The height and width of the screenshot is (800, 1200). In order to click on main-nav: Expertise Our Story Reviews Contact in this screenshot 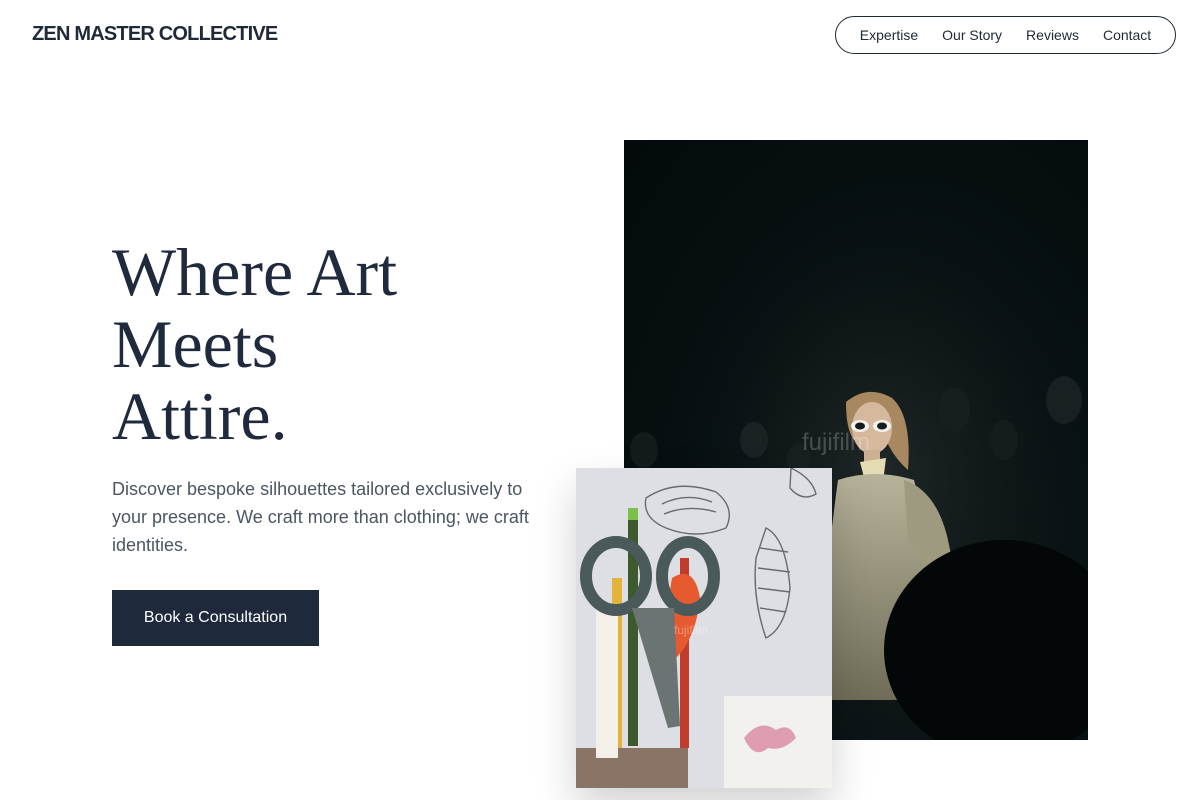, I will do `click(1005, 35)`.